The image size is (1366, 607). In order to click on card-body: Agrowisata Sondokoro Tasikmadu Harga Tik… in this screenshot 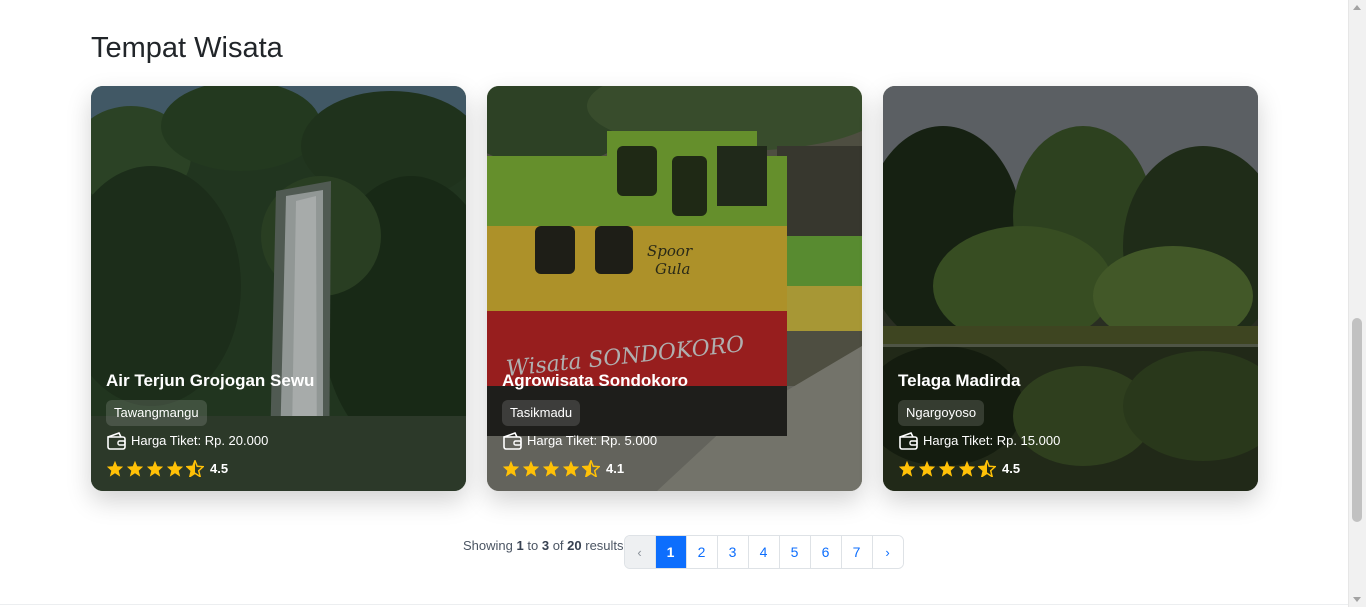, I will do `click(674, 423)`.